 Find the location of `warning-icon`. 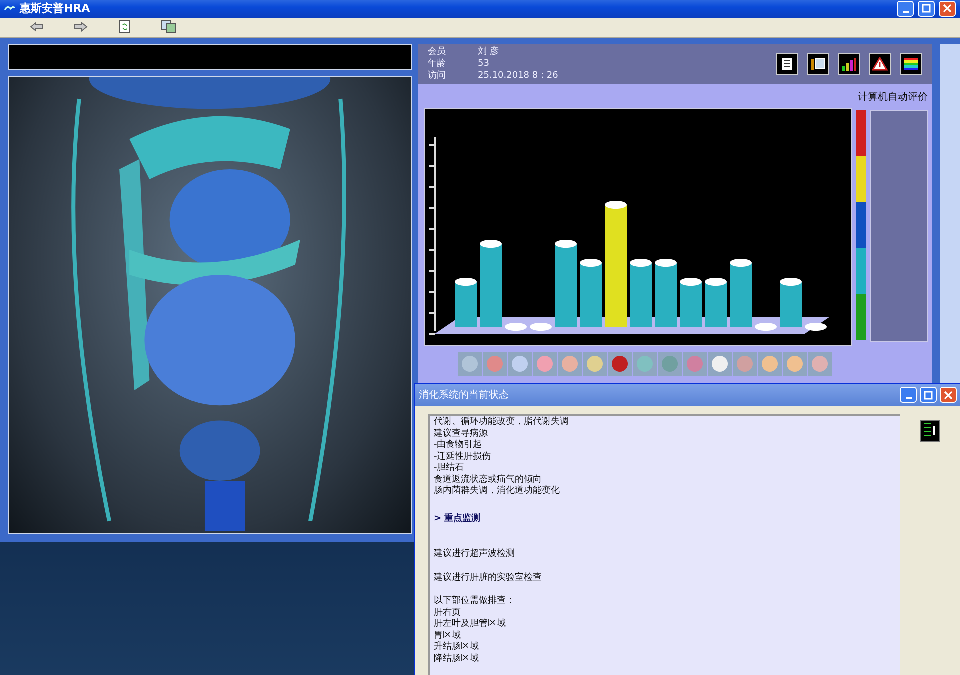

warning-icon is located at coordinates (880, 63).